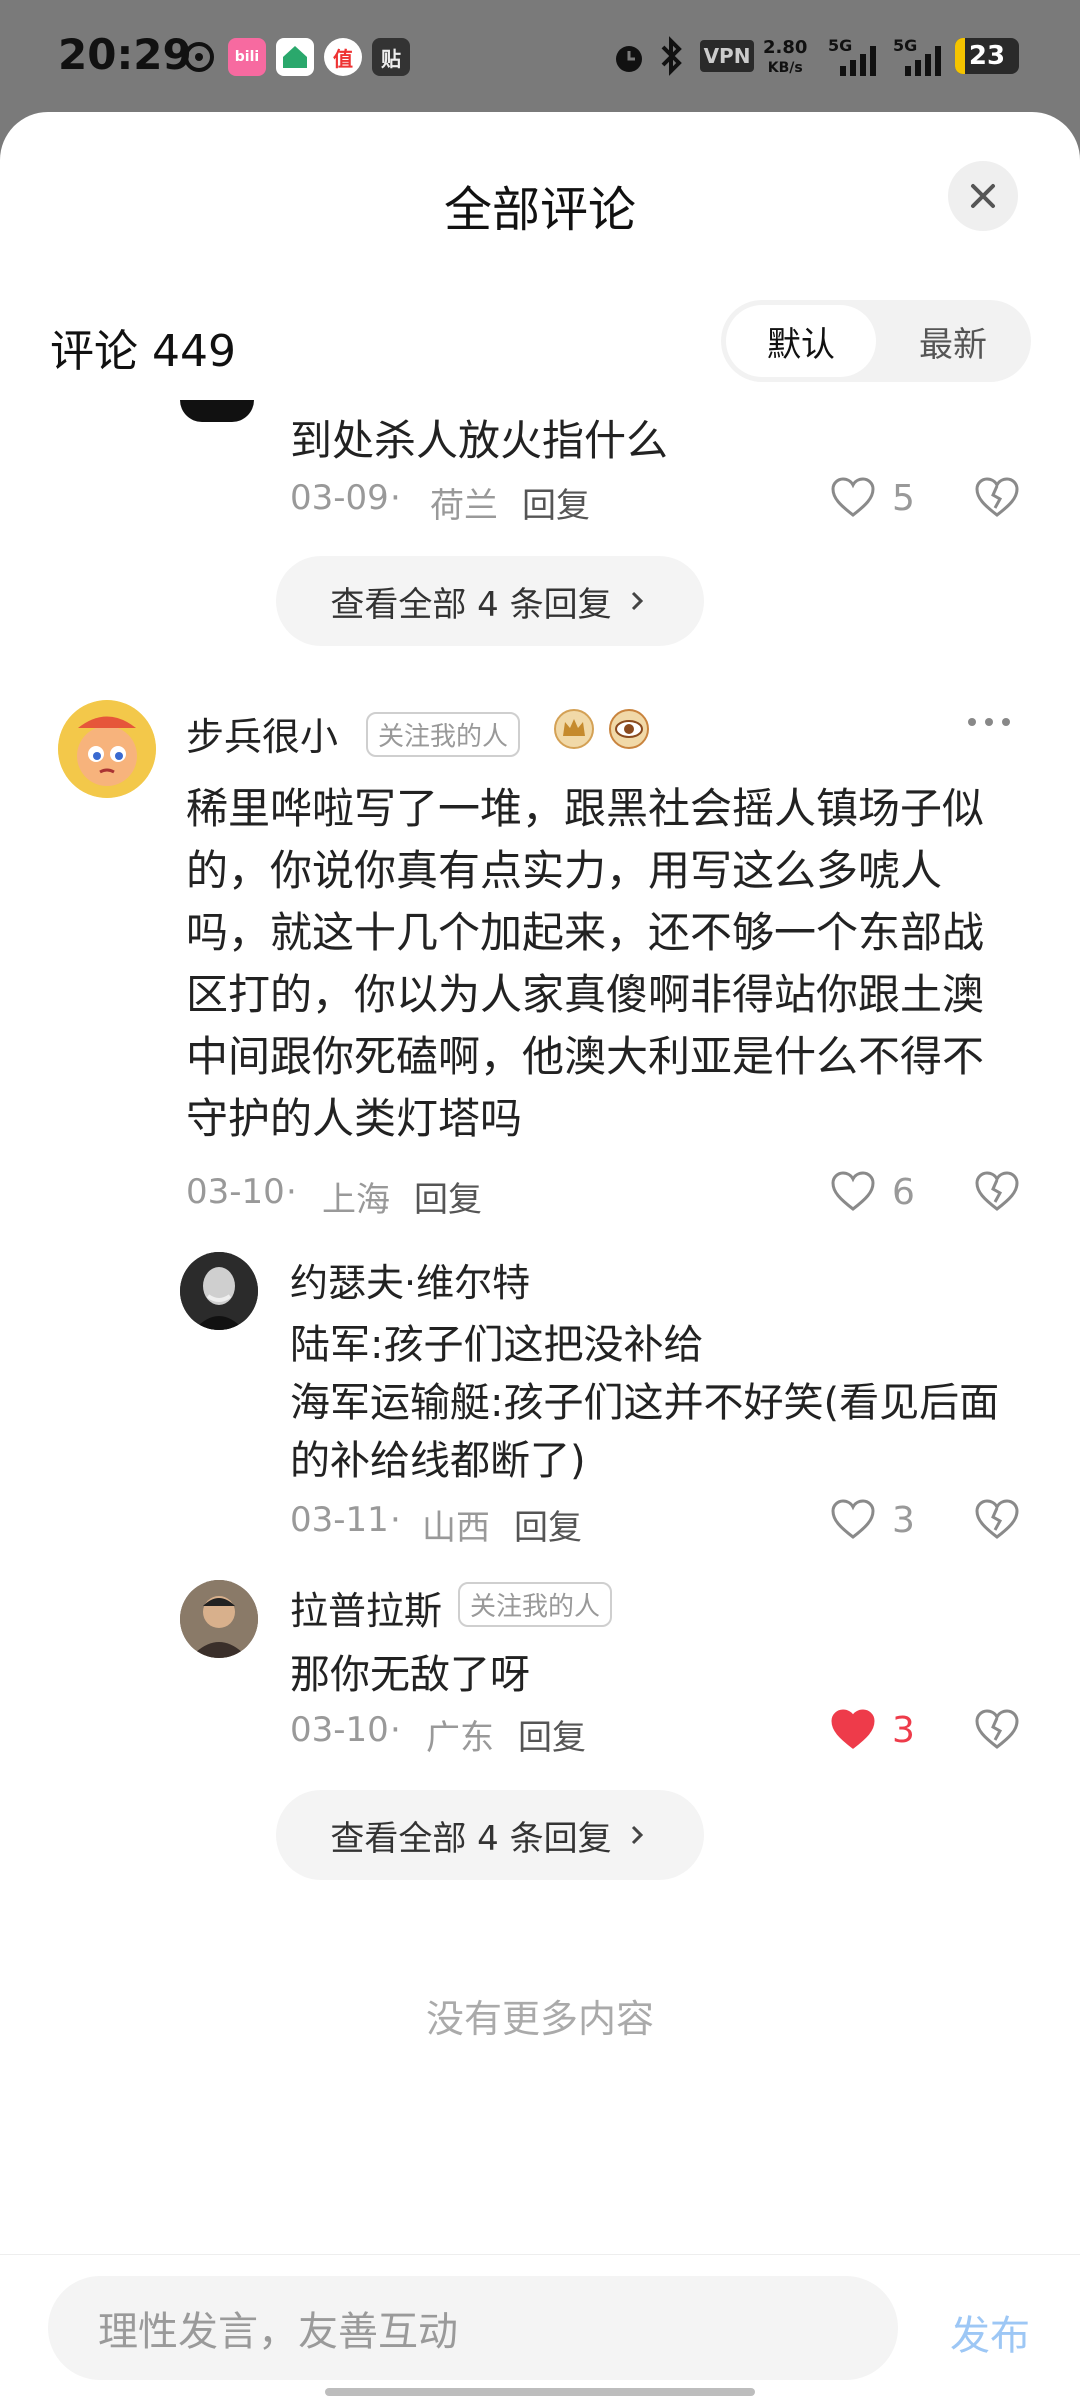  I want to click on bluetooth-icon, so click(671, 58).